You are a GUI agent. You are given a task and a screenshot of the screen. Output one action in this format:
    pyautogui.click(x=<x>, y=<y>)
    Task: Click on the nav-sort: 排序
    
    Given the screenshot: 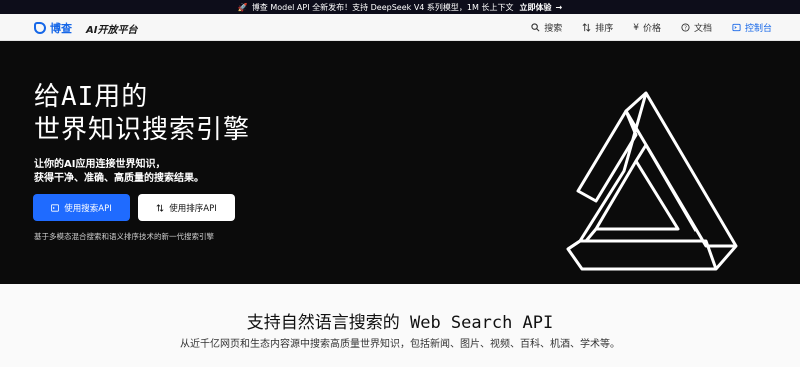 What is the action you would take?
    pyautogui.click(x=597, y=27)
    